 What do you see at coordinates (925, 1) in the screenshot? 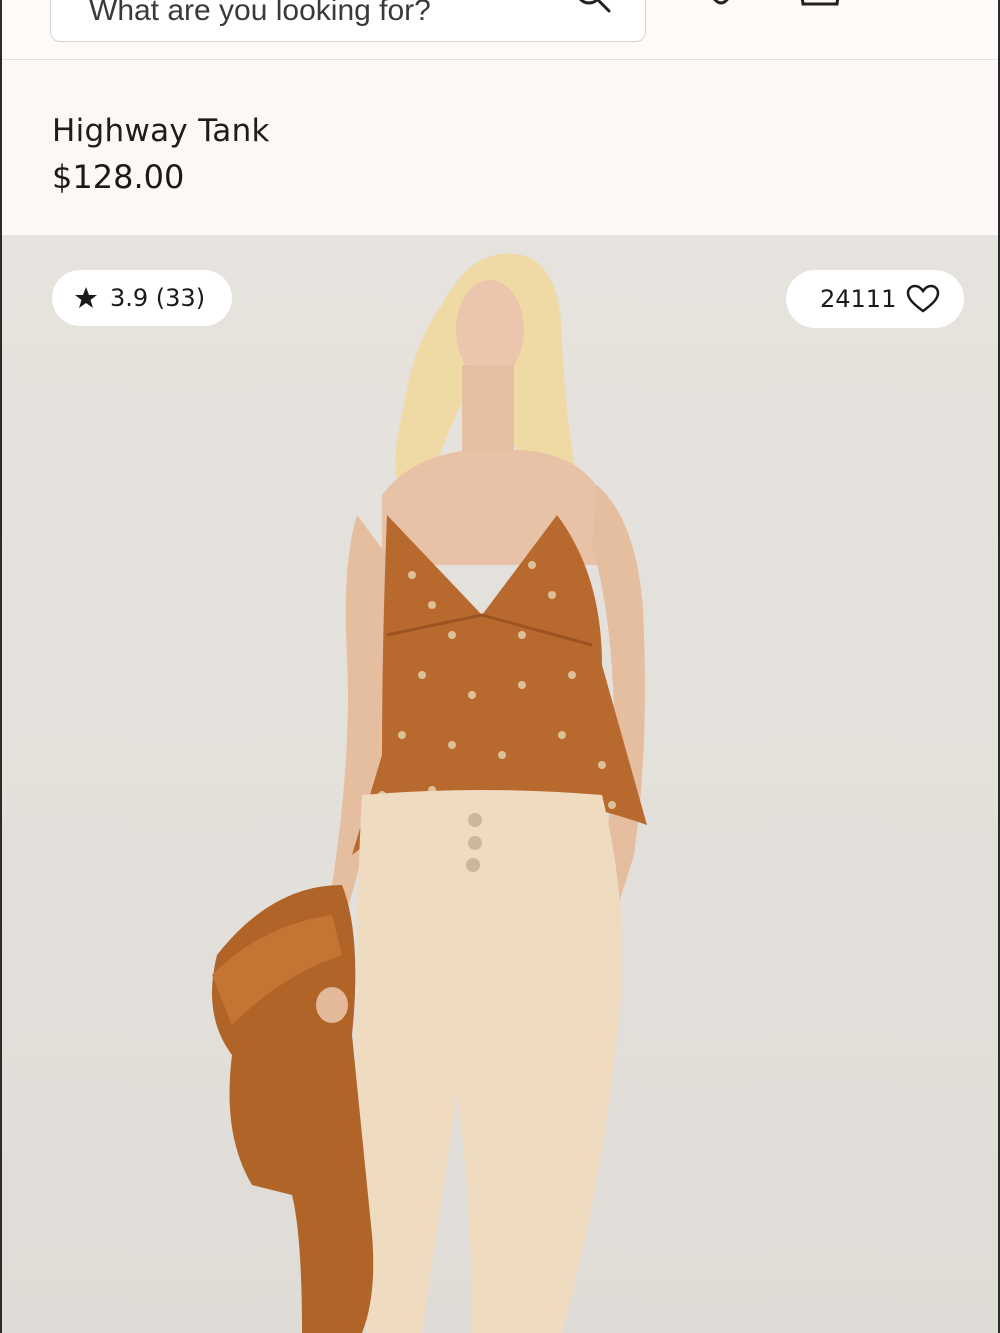
I see `menu-icon` at bounding box center [925, 1].